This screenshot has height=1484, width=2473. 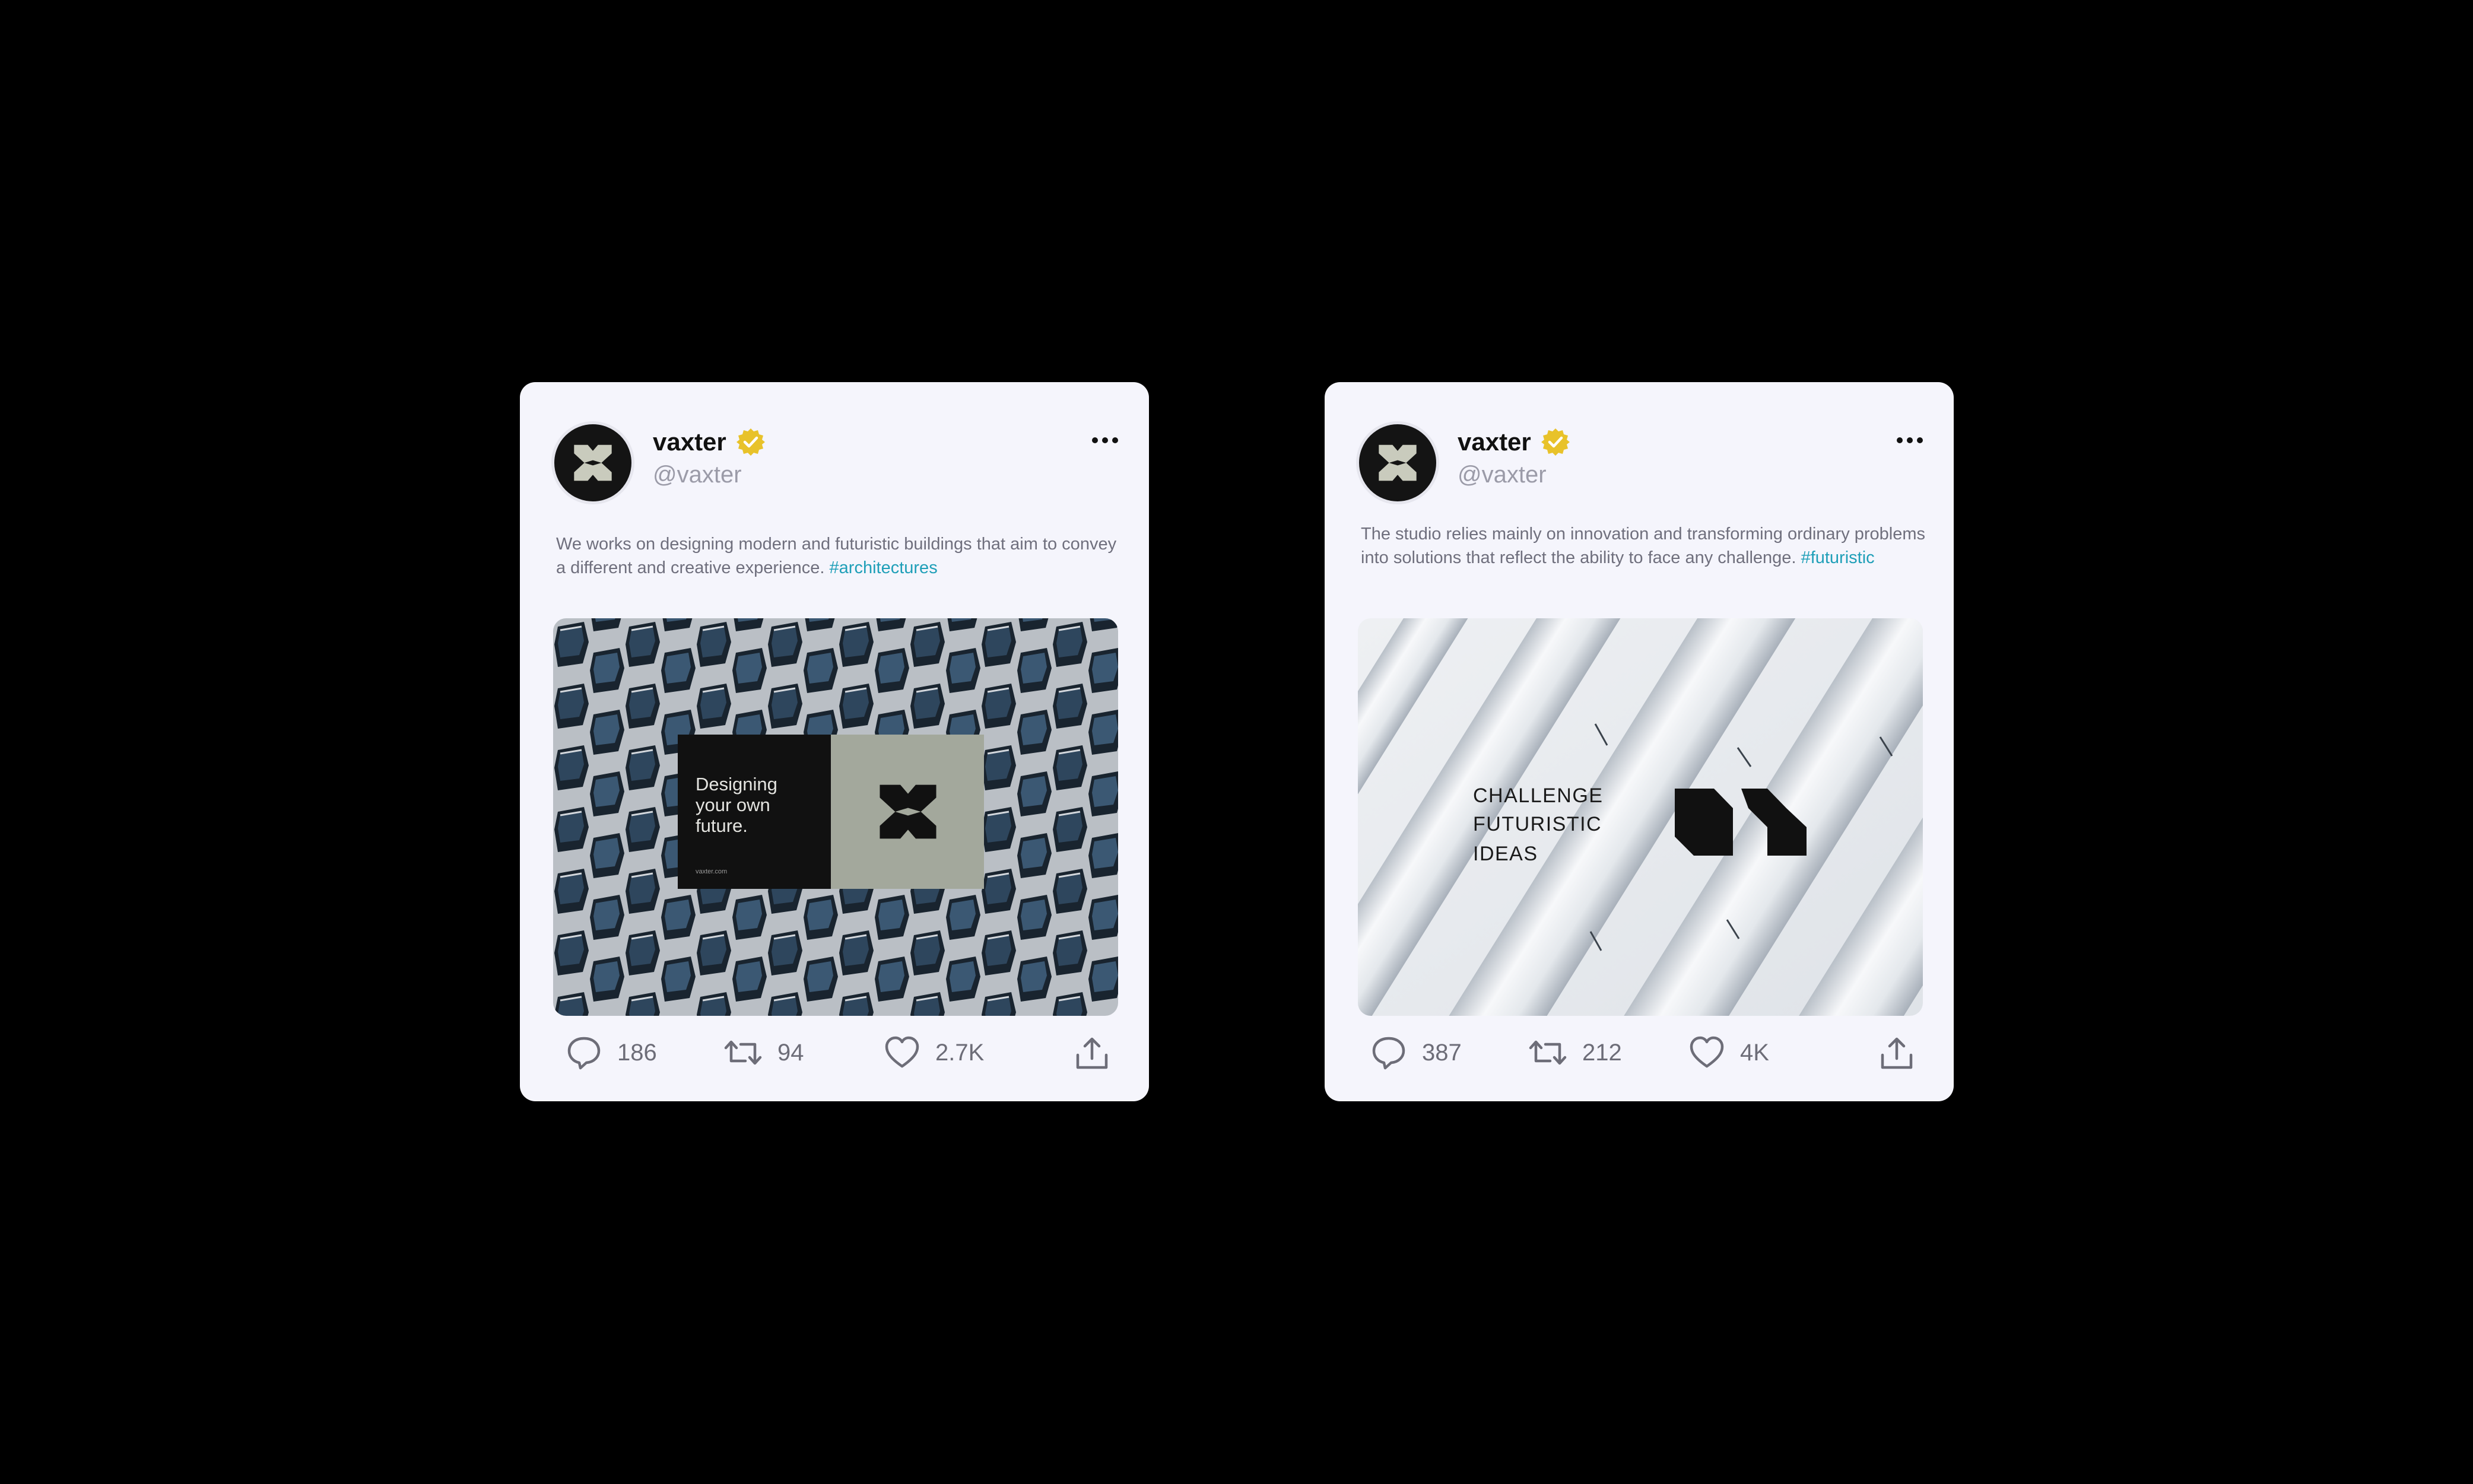 What do you see at coordinates (1575, 1052) in the screenshot?
I see `repost-button: 212` at bounding box center [1575, 1052].